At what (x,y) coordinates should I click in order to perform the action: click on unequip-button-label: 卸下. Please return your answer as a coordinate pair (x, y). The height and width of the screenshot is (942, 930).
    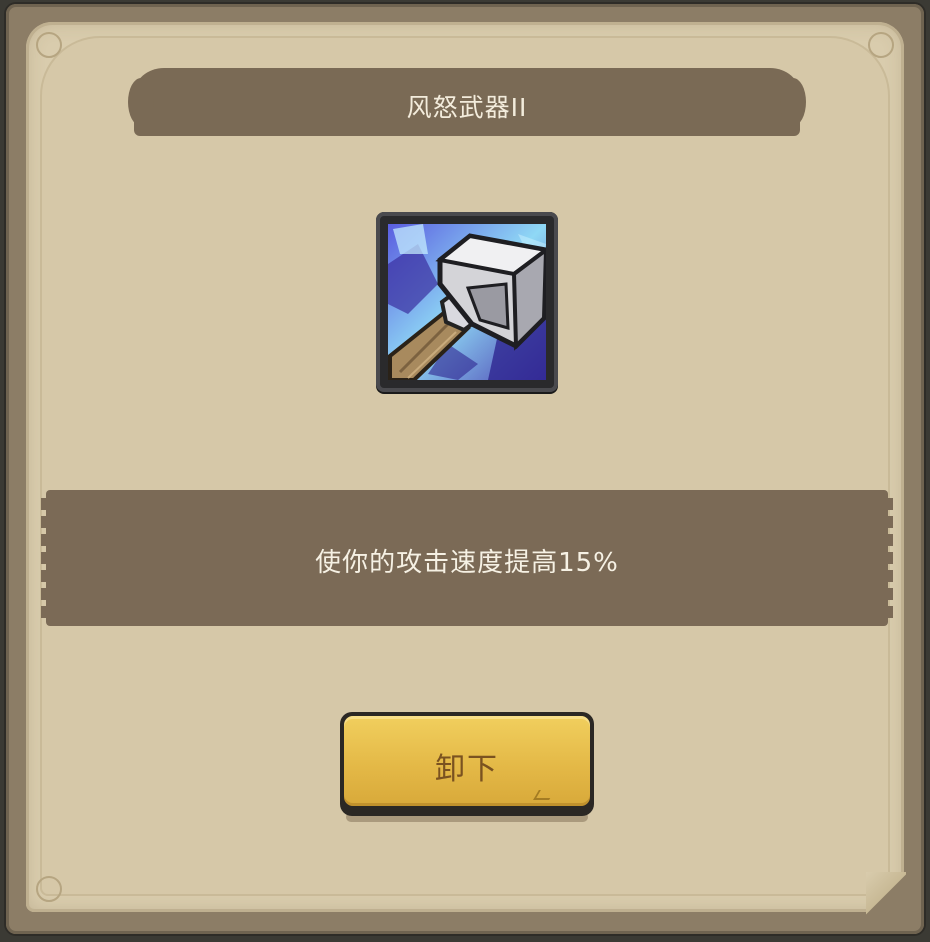
    Looking at the image, I should click on (467, 769).